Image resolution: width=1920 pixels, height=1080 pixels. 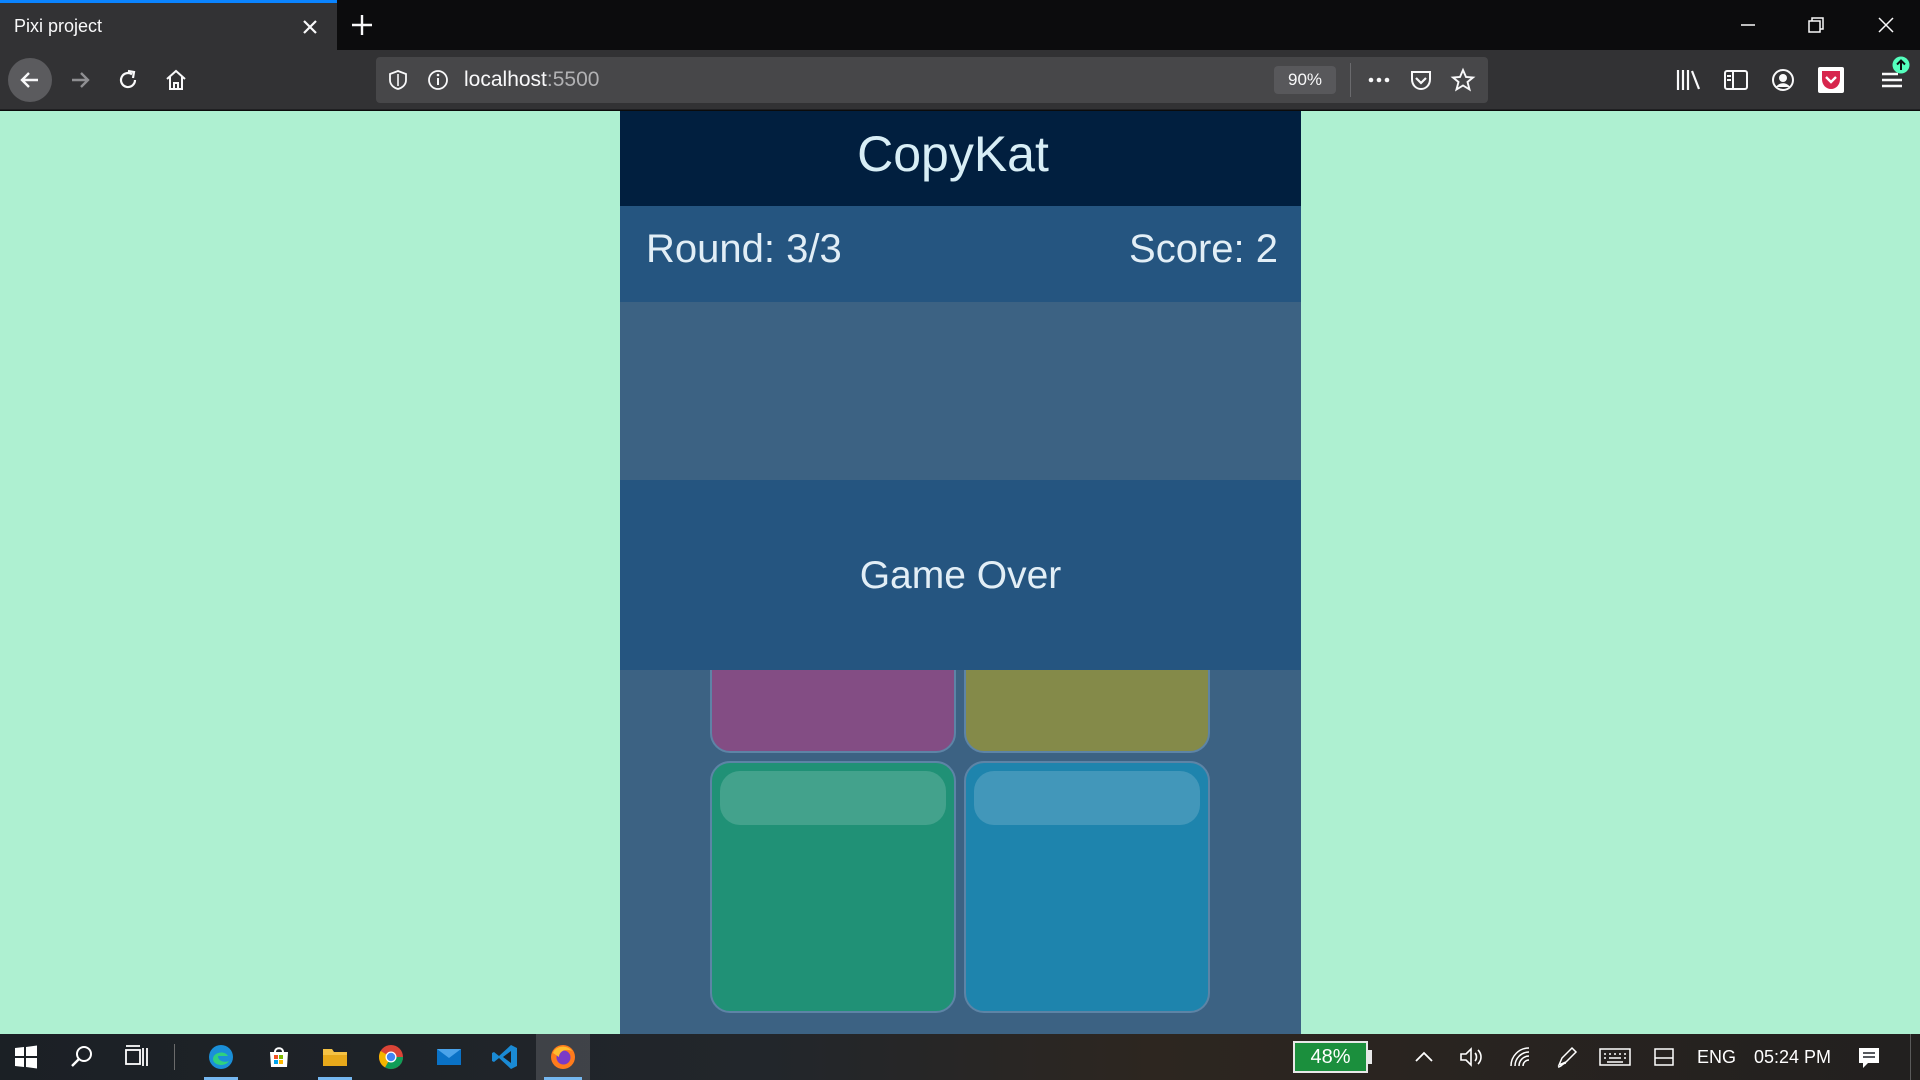 I want to click on task-view-button, so click(x=136, y=1057).